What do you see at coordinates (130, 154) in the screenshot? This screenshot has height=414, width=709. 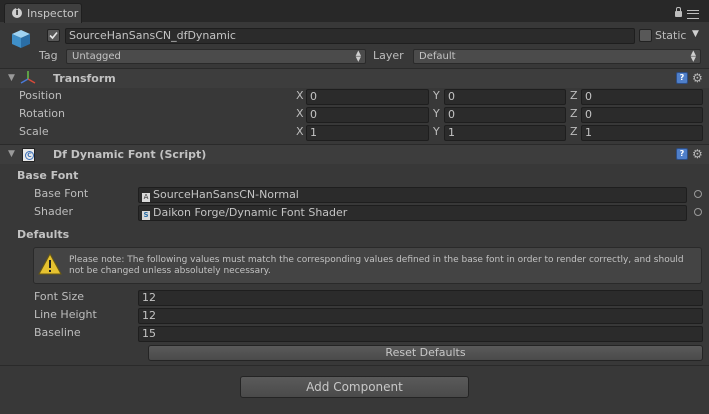 I see `script-title: Df Dynamic Font (Script)` at bounding box center [130, 154].